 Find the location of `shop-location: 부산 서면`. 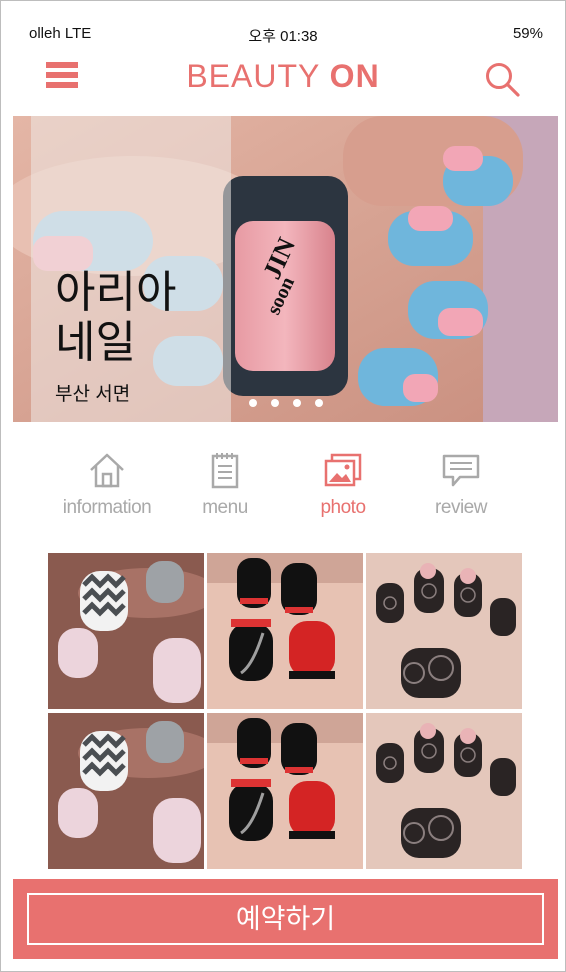

shop-location: 부산 서면 is located at coordinates (93, 394).